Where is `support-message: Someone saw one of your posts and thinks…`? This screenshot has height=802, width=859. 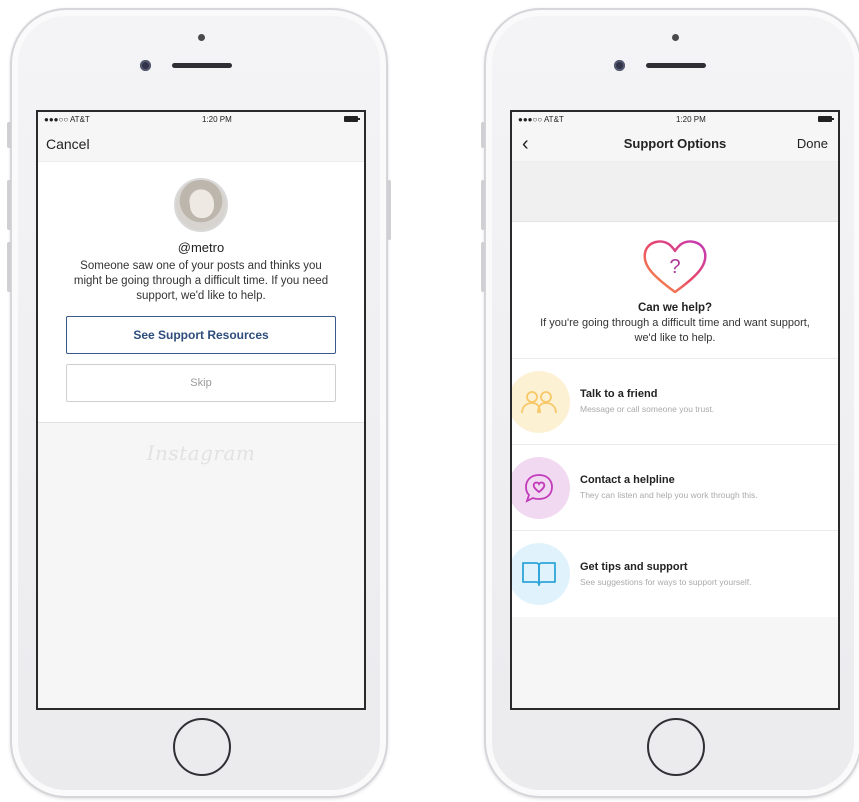
support-message: Someone saw one of your posts and thinks… is located at coordinates (201, 281).